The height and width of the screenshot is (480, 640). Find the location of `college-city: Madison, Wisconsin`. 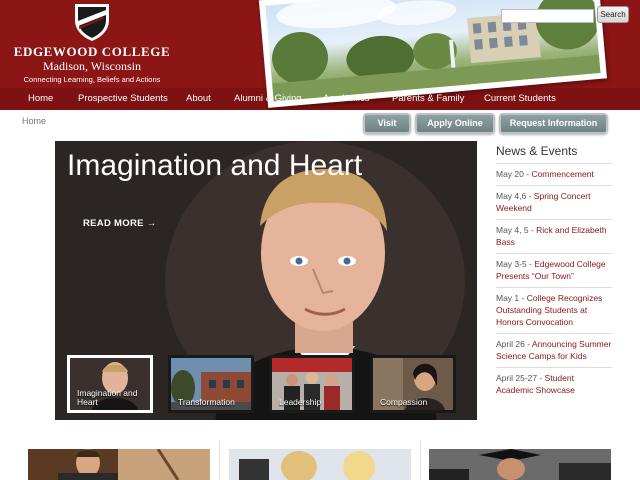

college-city: Madison, Wisconsin is located at coordinates (92, 66).